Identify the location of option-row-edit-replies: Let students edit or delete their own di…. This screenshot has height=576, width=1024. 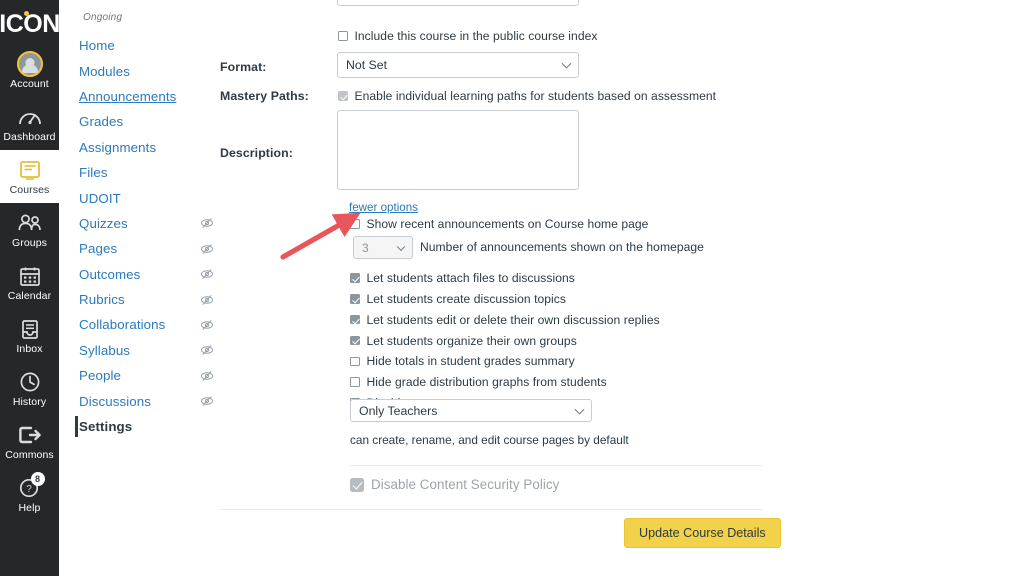
(505, 320).